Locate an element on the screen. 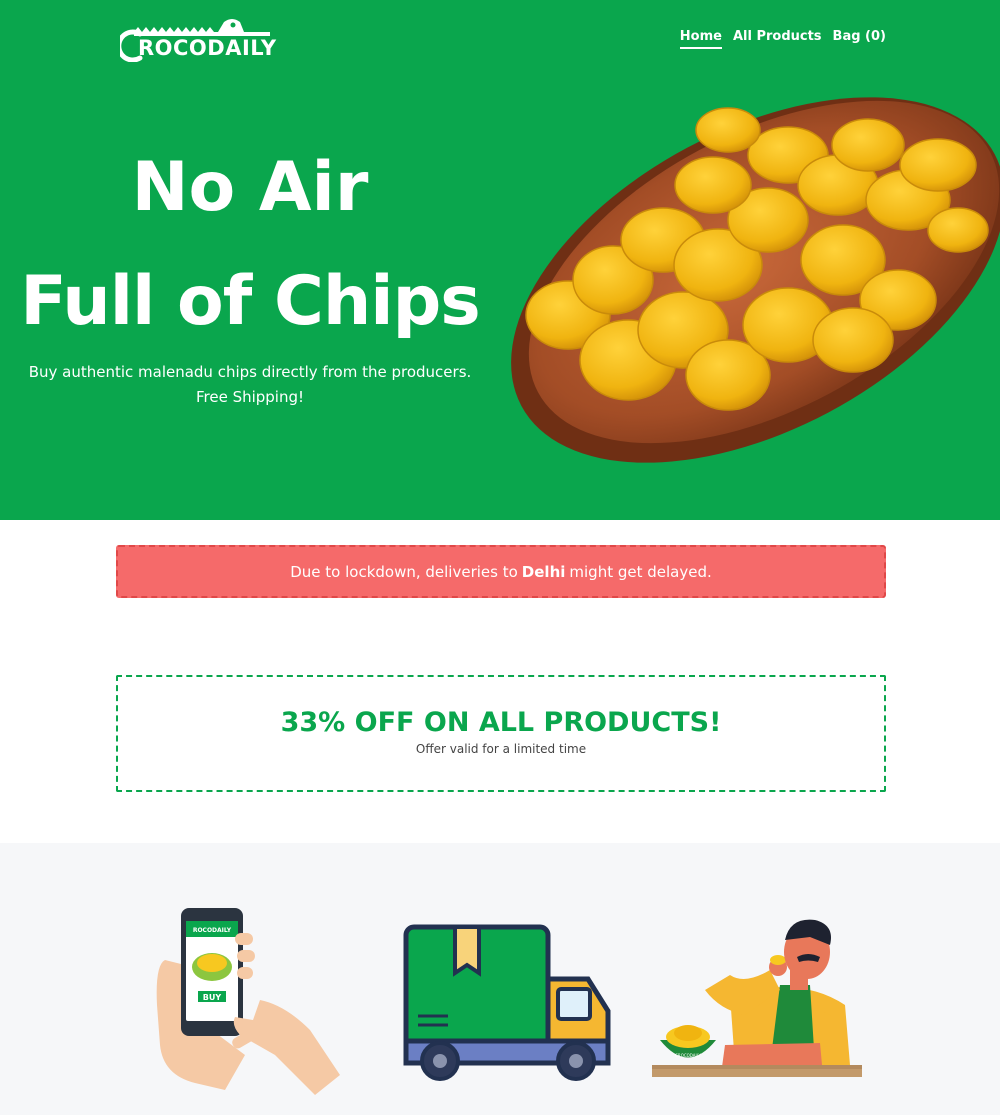 The width and height of the screenshot is (1000, 1115). hero-title-line1: No Air is located at coordinates (250, 187).